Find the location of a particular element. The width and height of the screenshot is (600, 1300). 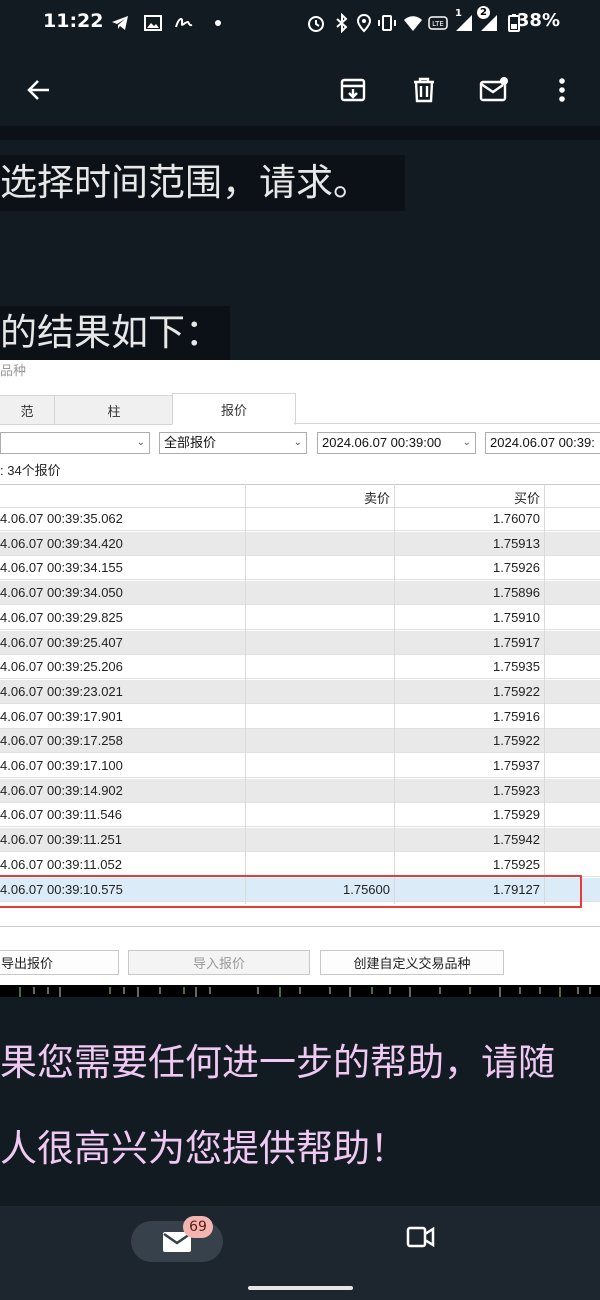

date-from-value: 2024.06.07 00:39:00 is located at coordinates (382, 442).